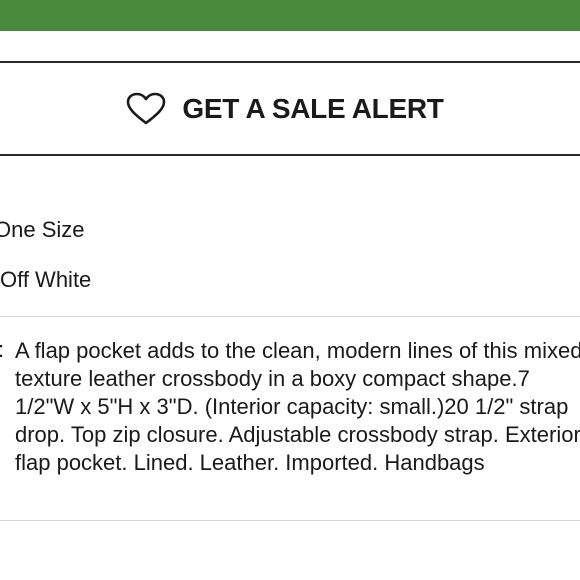 The width and height of the screenshot is (580, 580). I want to click on size-value: One Size, so click(42, 229).